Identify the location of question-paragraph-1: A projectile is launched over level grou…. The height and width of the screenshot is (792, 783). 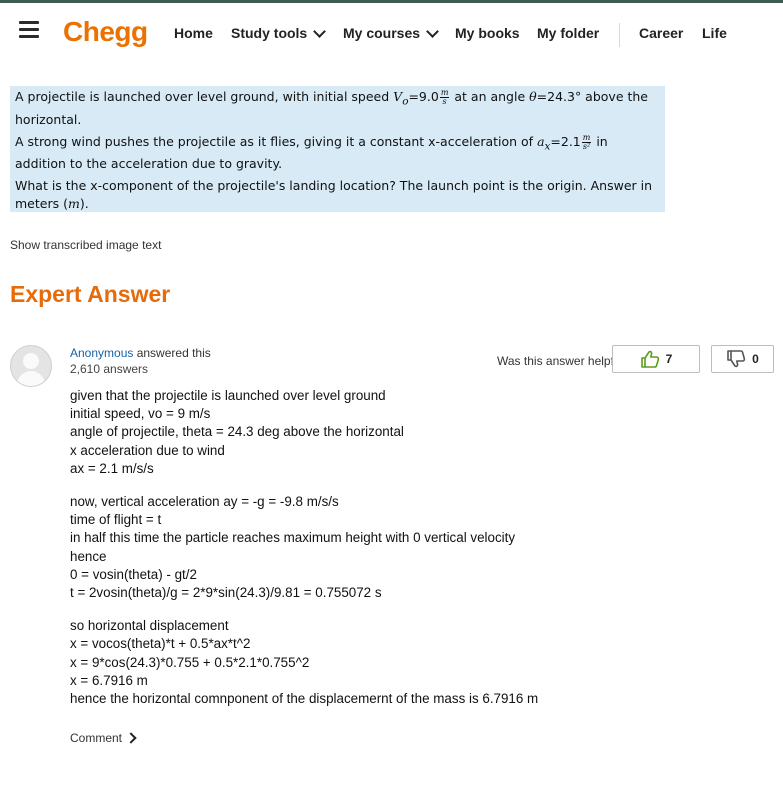
(337, 108).